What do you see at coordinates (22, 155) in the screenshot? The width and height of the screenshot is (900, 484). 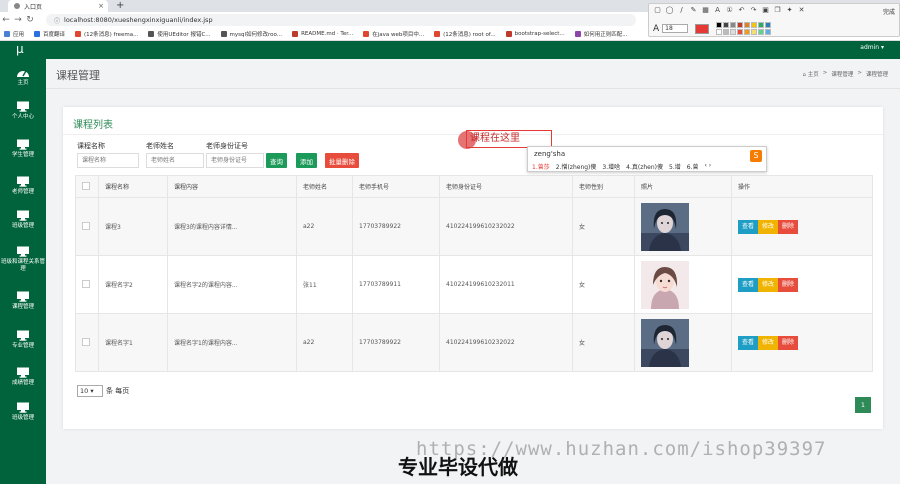 I see `sidebar-item-label: 学生管理` at bounding box center [22, 155].